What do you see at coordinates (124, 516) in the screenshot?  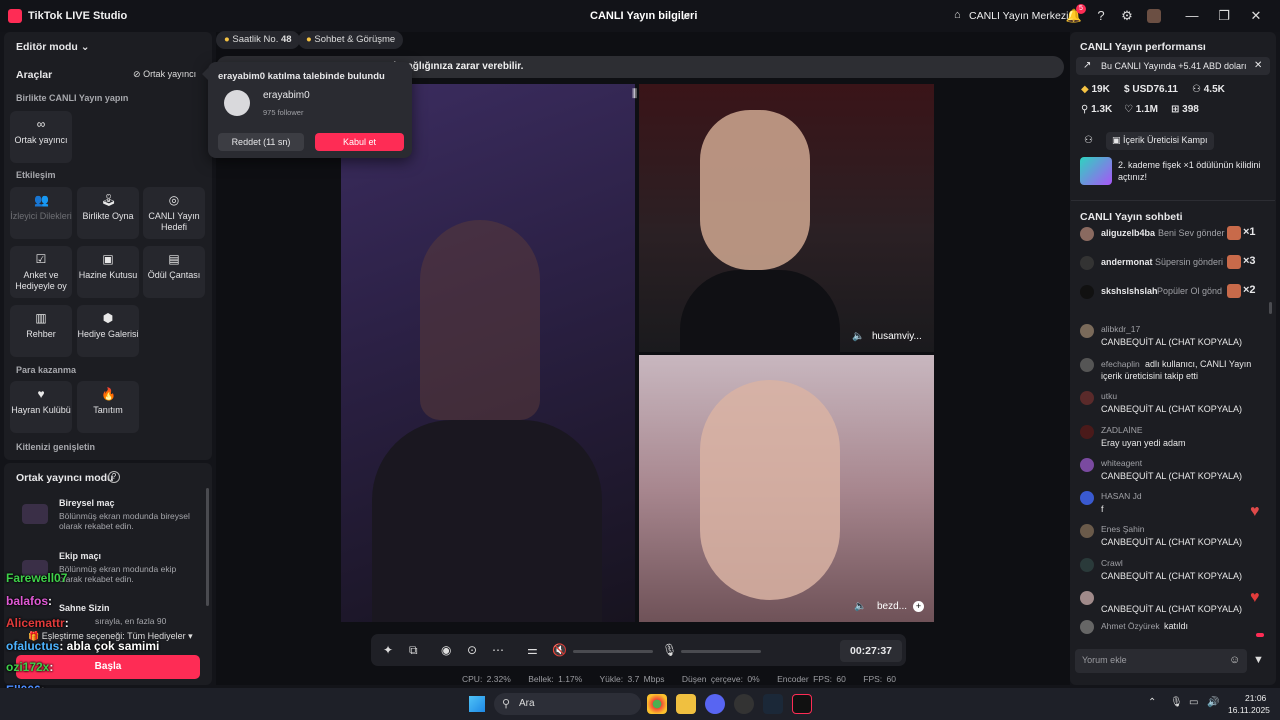 I see `mode-solo-desc: Bölünmüş ekran modunda bireysel` at bounding box center [124, 516].